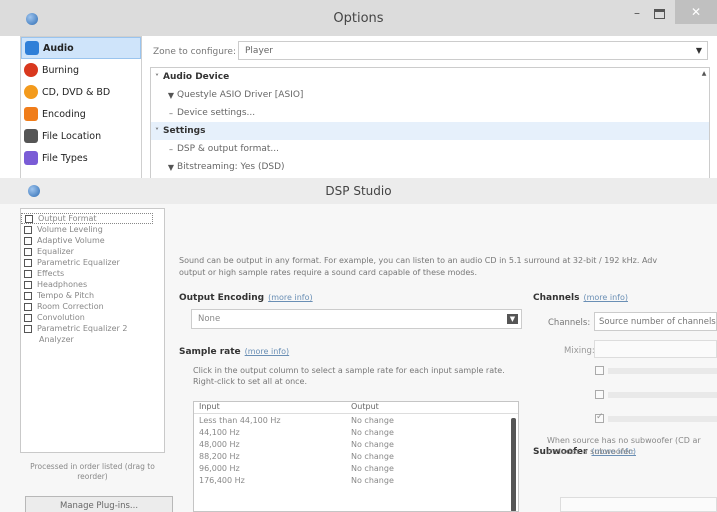  I want to click on tree-scrollbar: ▲, so click(704, 123).